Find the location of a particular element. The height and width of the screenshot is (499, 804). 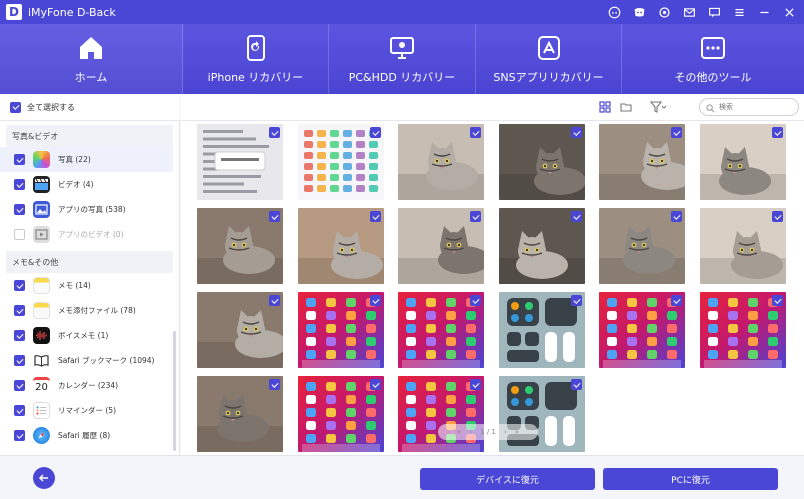

sidebar-item-notes-attachments: メモ添付ファイル (78) is located at coordinates (89, 310).